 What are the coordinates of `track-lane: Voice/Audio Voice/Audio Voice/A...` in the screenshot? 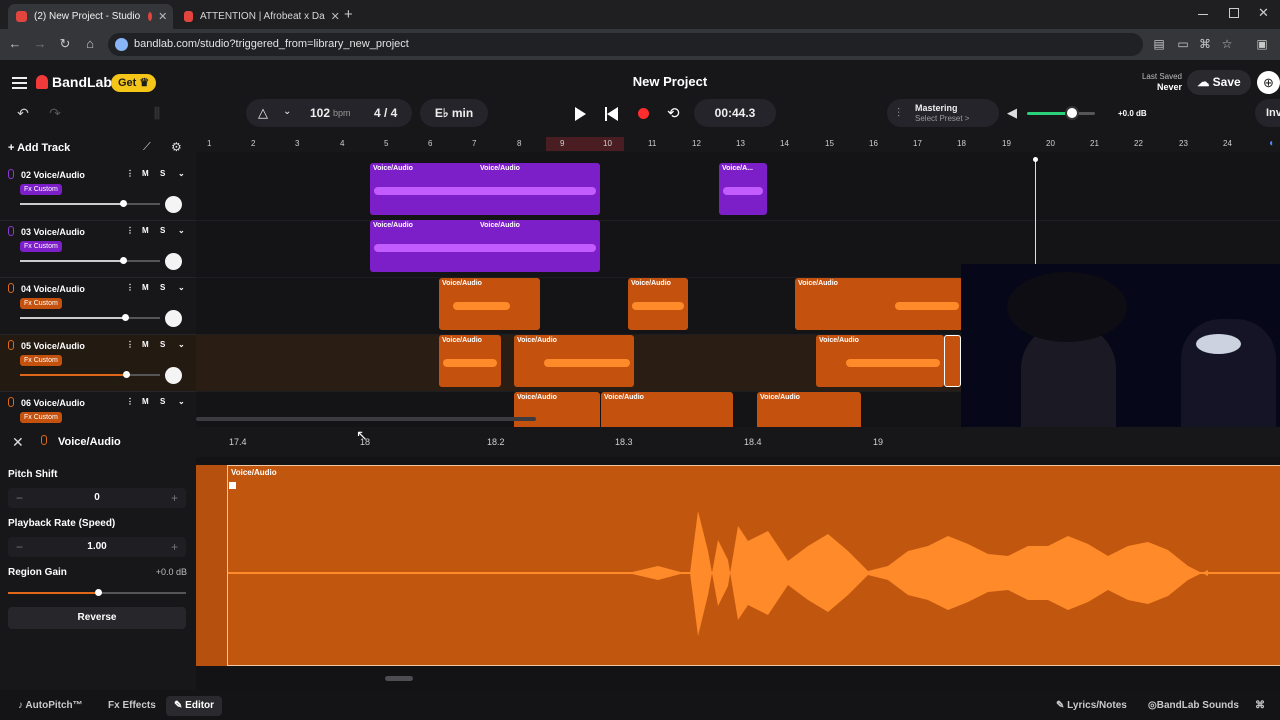 It's located at (738, 192).